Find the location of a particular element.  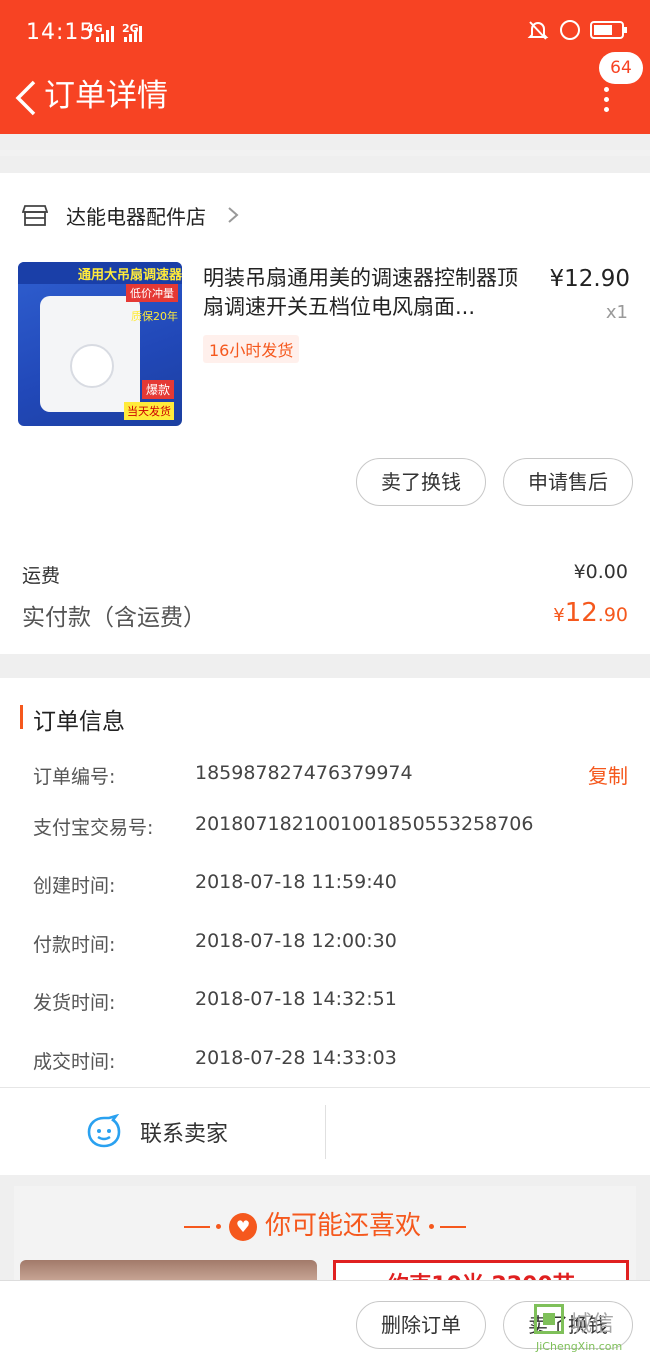

section-accent-bar is located at coordinates (21, 717).